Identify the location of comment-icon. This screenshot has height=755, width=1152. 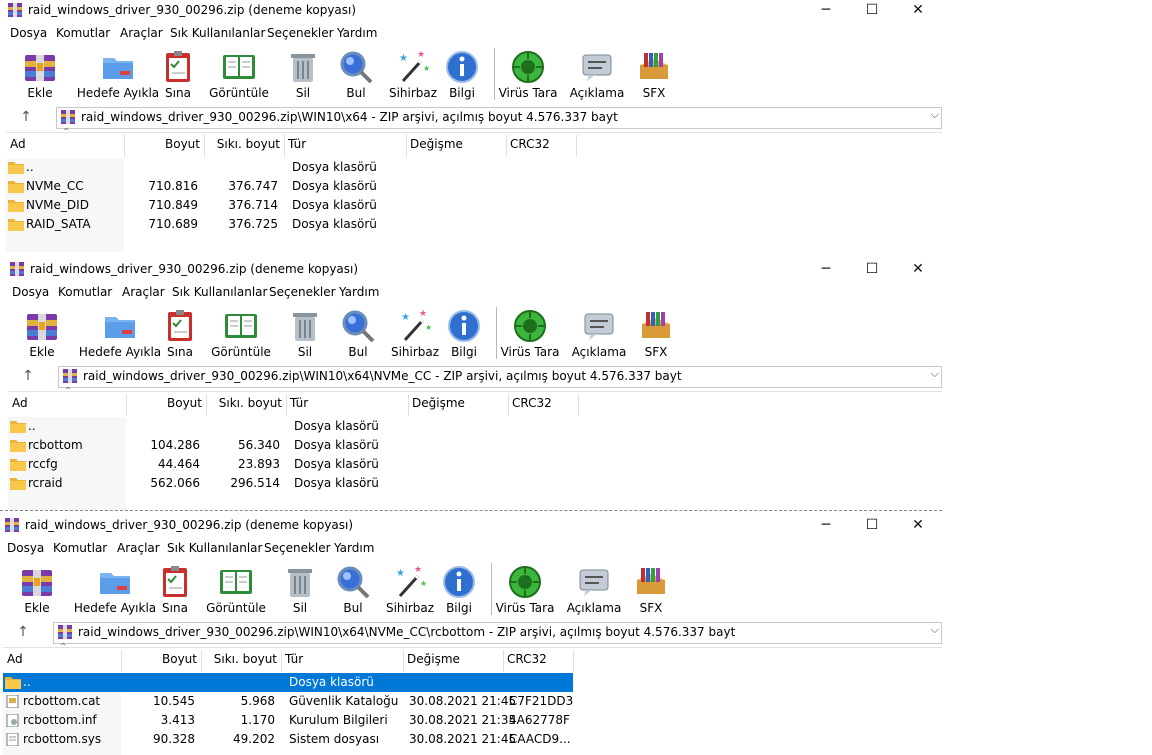
(594, 582).